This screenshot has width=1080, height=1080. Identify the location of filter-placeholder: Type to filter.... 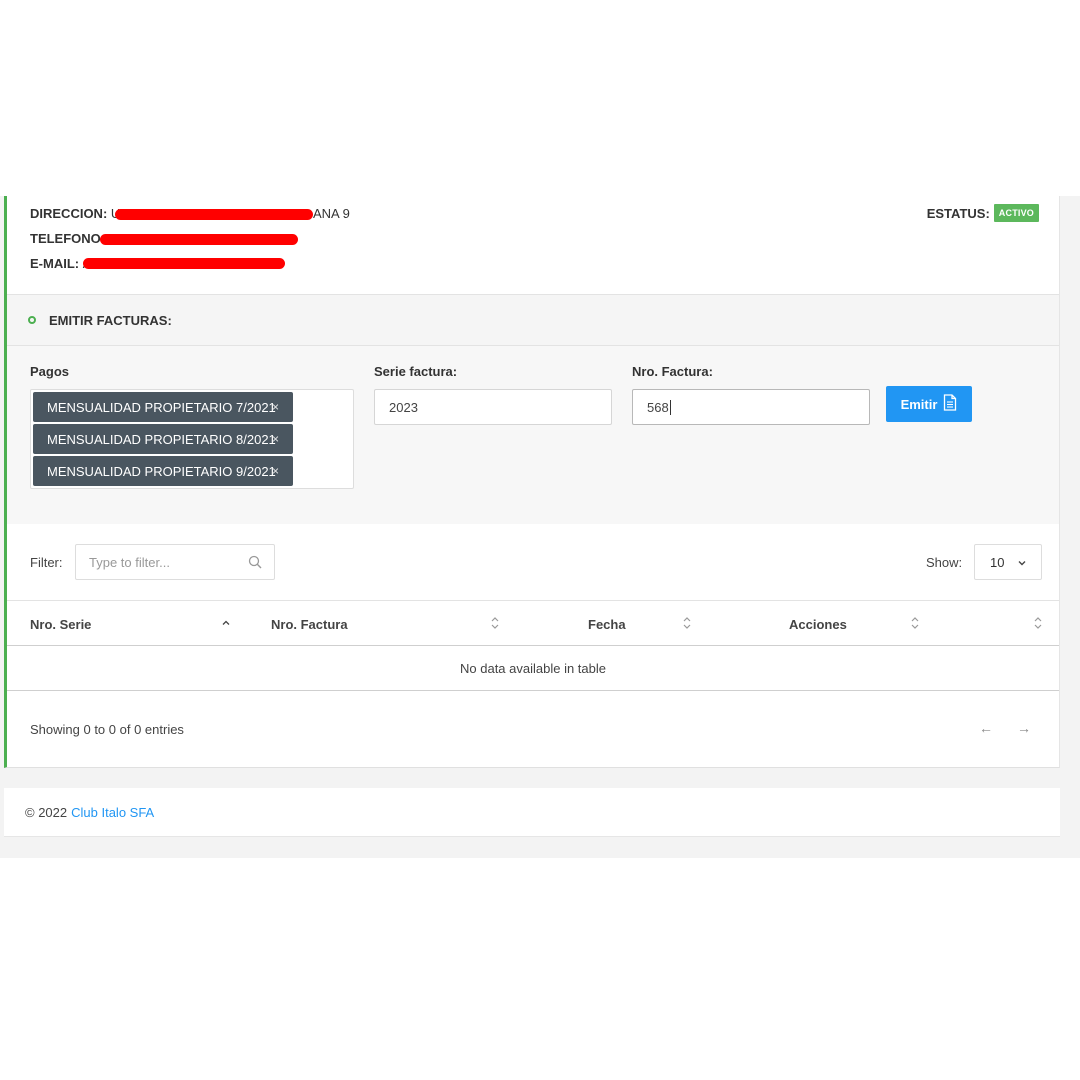
(129, 562).